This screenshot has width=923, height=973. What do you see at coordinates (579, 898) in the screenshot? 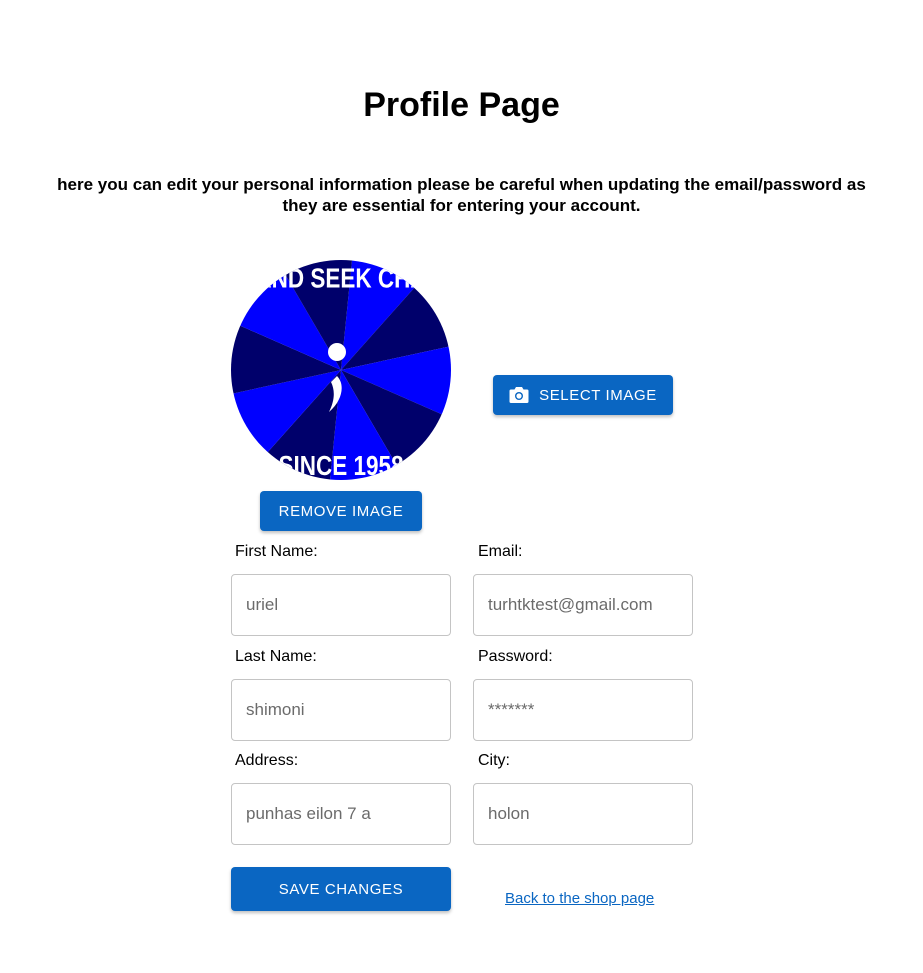
I see `back-to-shop-link: Back to the shop page` at bounding box center [579, 898].